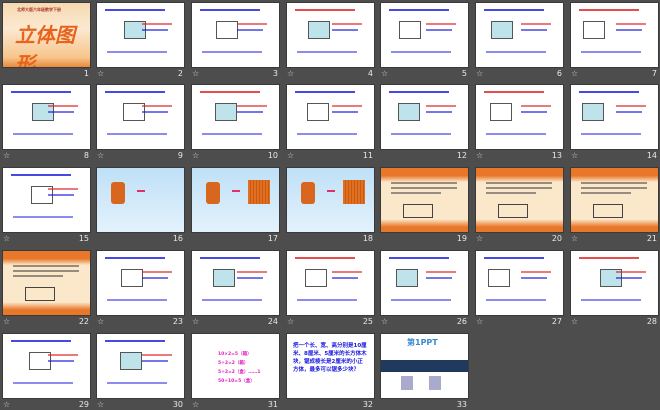 The image size is (660, 410). Describe the element at coordinates (239, 372) in the screenshot. I see `slide-line: 5÷2=2（盒）……1` at that location.